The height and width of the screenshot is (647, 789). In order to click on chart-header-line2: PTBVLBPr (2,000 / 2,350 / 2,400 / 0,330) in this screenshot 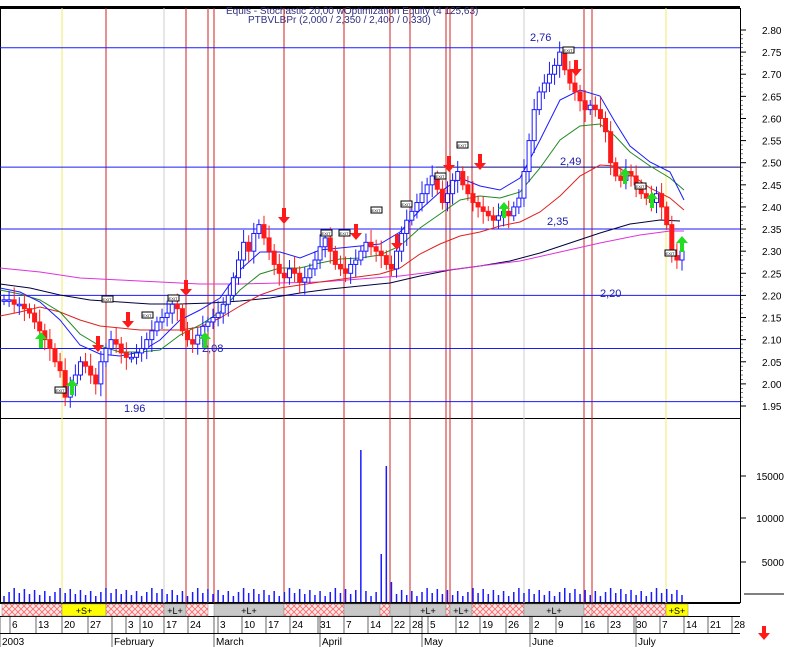, I will do `click(339, 20)`.